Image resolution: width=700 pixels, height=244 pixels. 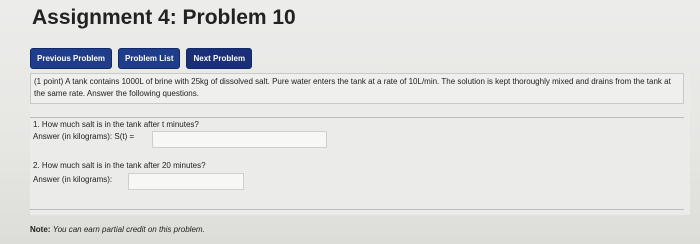 What do you see at coordinates (239, 139) in the screenshot?
I see `answer-1-input` at bounding box center [239, 139].